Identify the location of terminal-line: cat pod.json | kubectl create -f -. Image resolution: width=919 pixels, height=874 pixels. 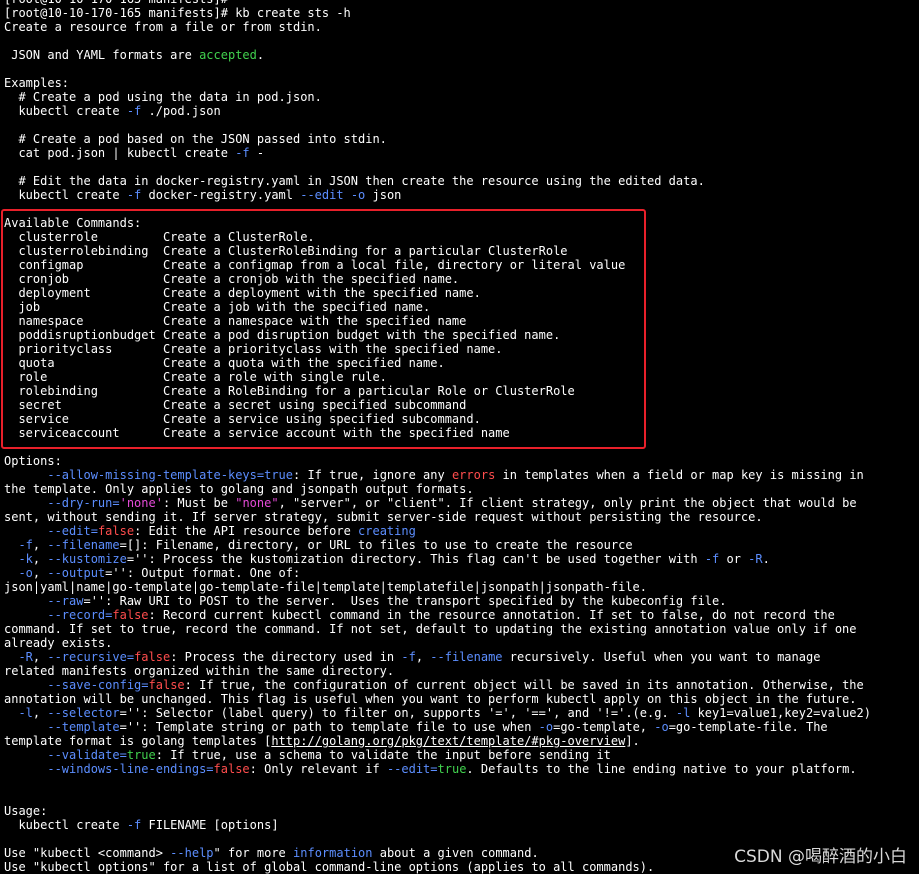
(460, 153).